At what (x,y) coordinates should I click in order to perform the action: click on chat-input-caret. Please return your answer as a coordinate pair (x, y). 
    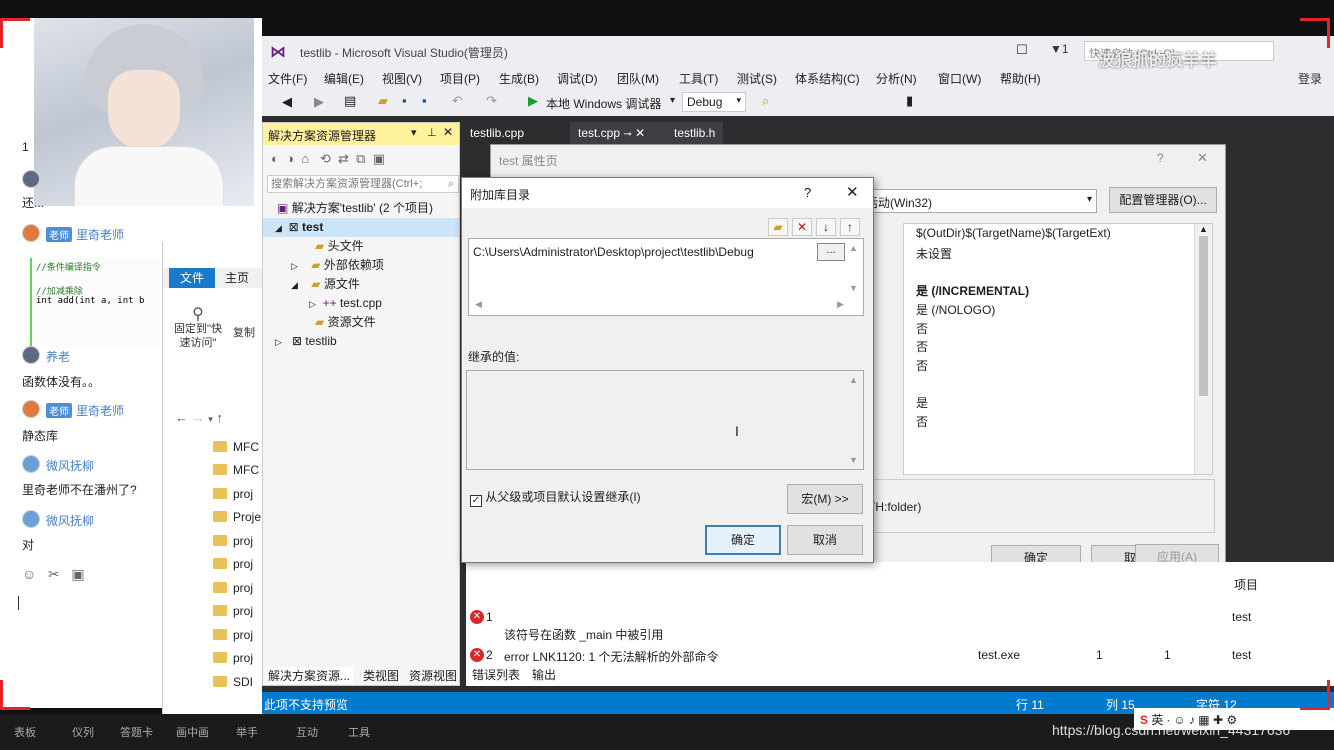
    Looking at the image, I should click on (18, 603).